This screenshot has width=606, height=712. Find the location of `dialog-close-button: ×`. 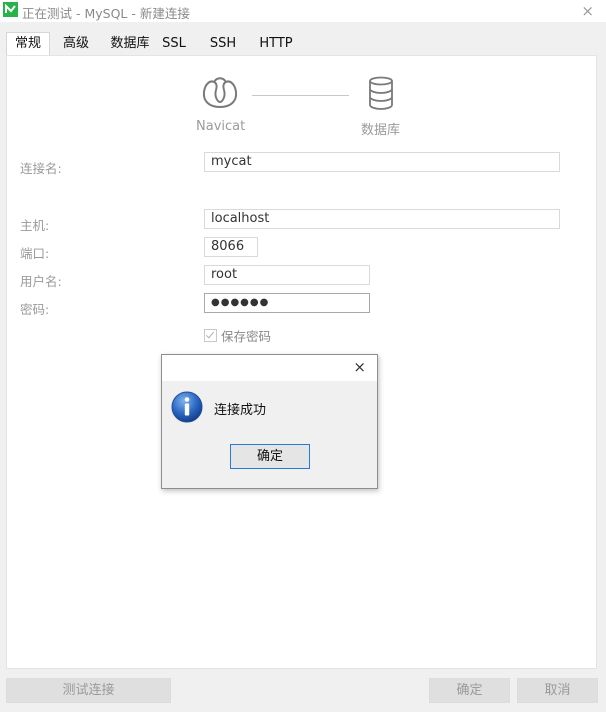

dialog-close-button: × is located at coordinates (359, 367).